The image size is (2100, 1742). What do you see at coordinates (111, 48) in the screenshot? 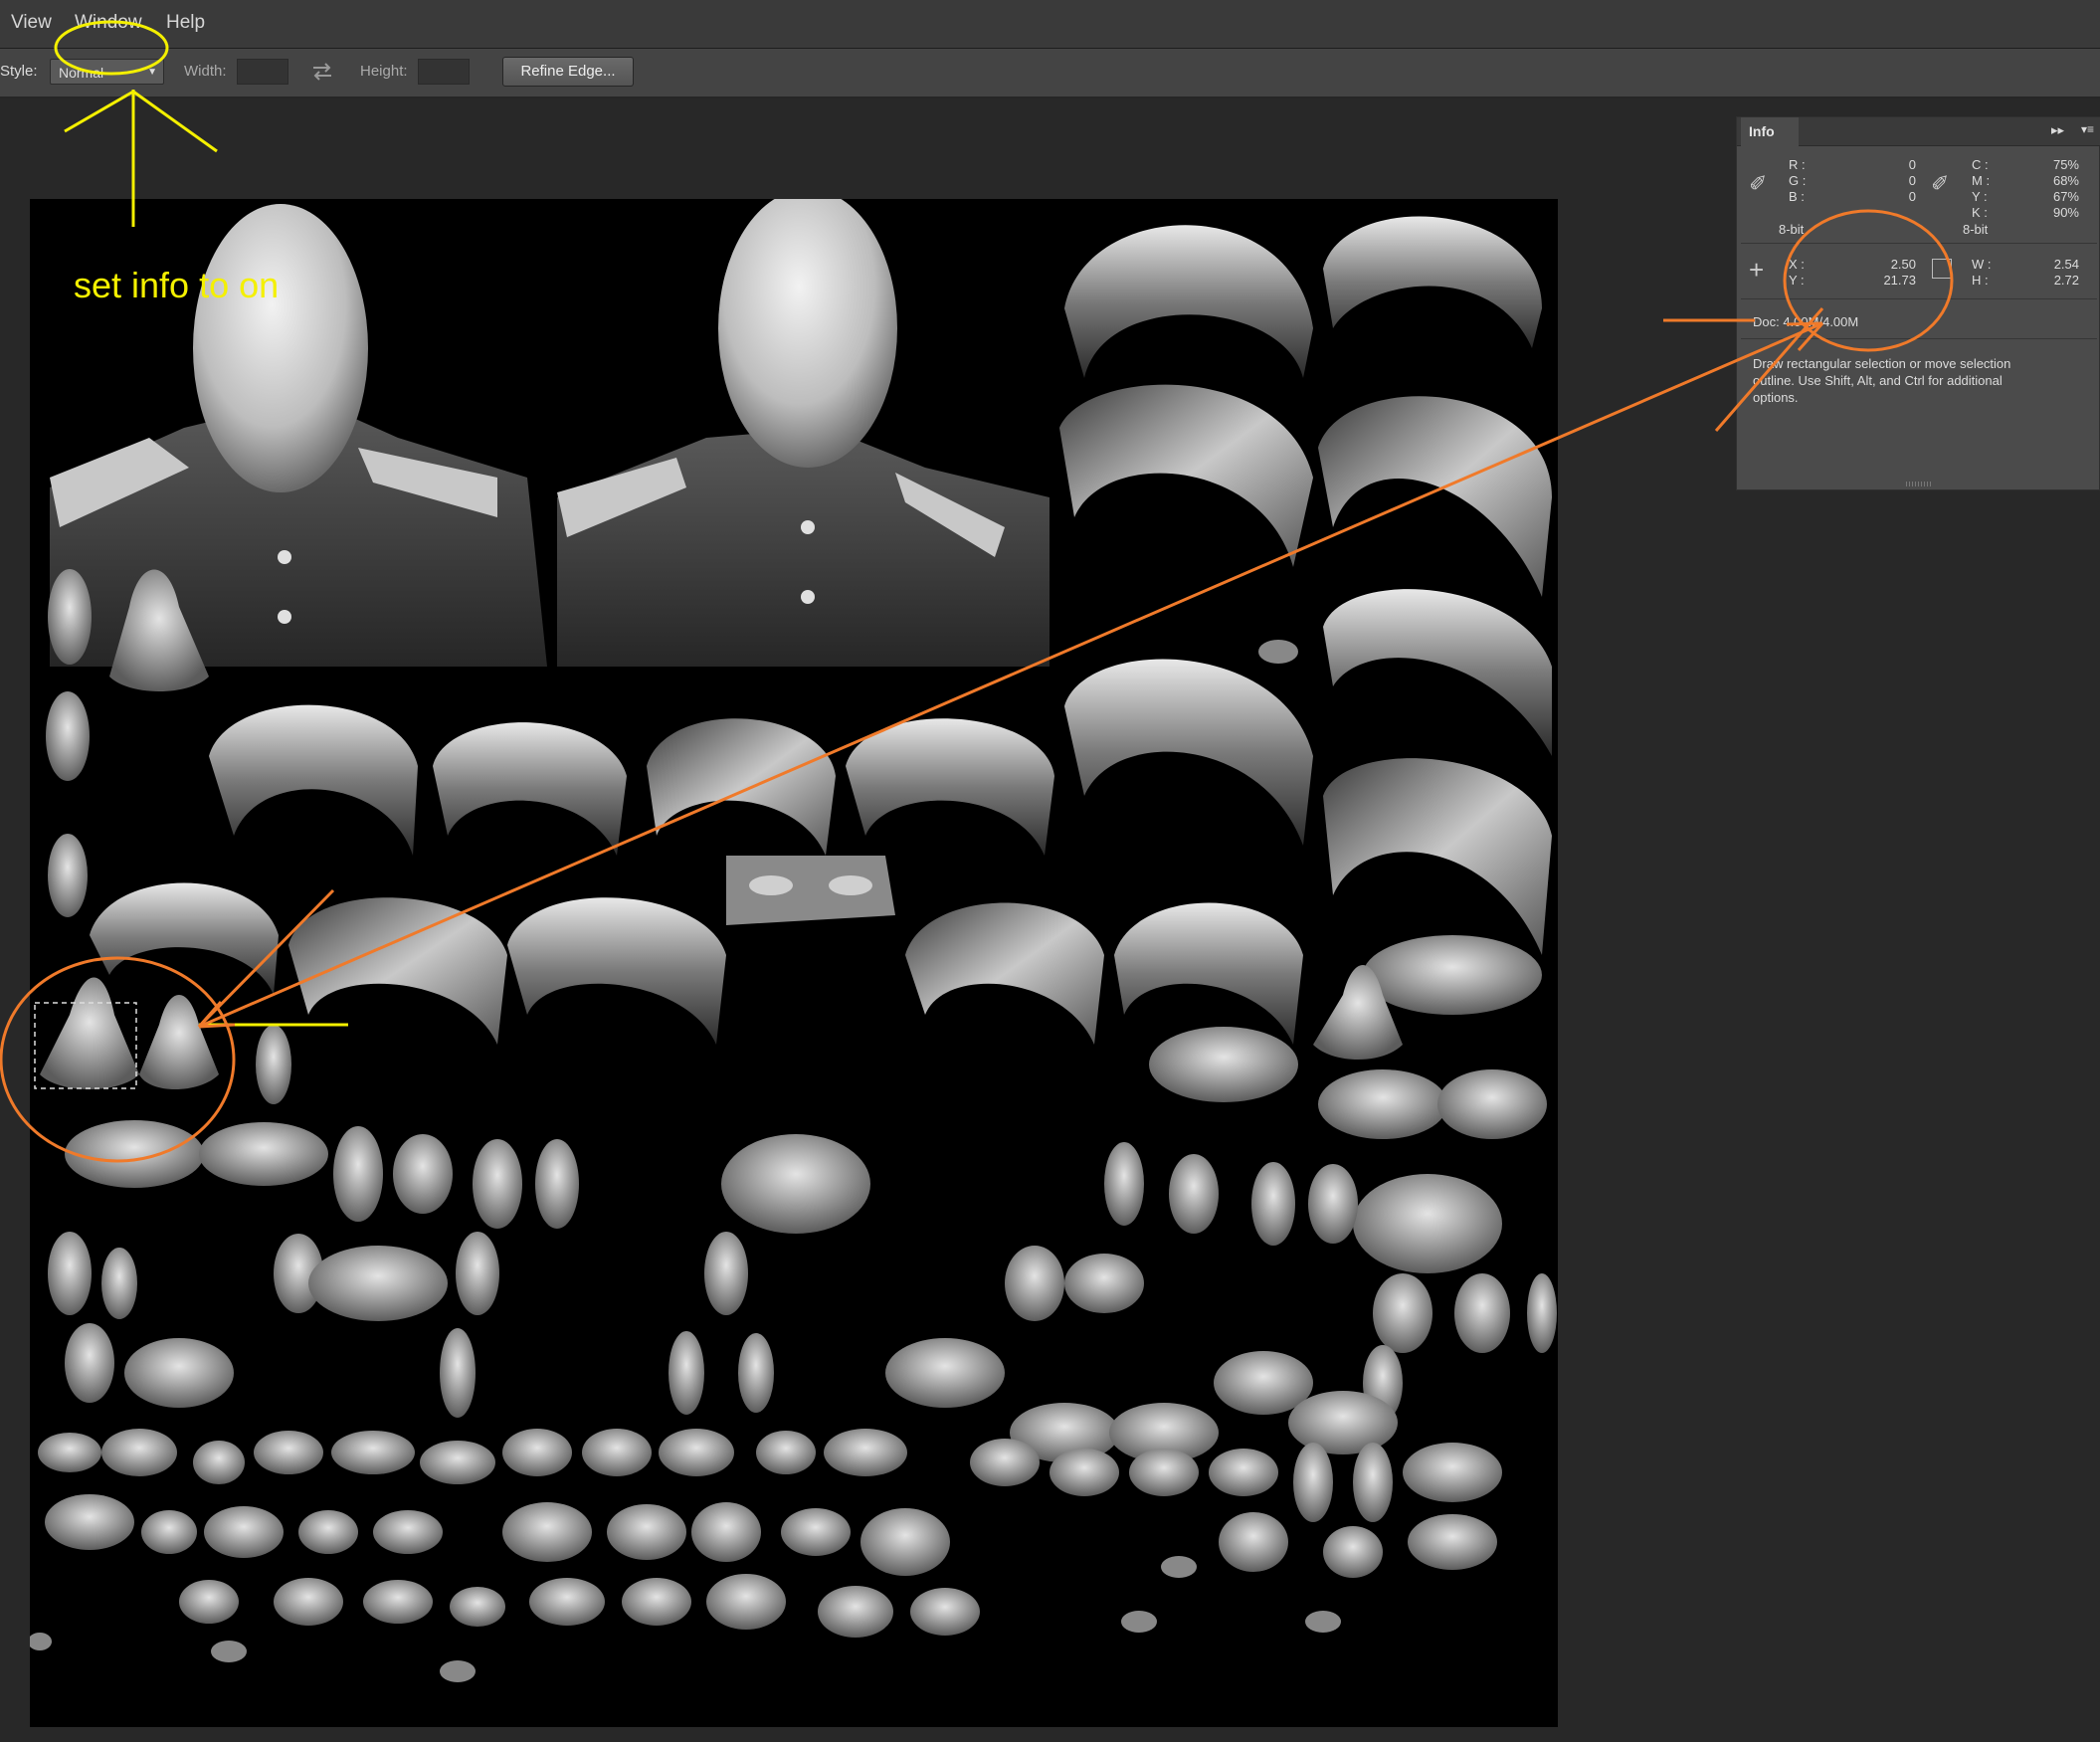
I see `window-menu-highlight` at bounding box center [111, 48].